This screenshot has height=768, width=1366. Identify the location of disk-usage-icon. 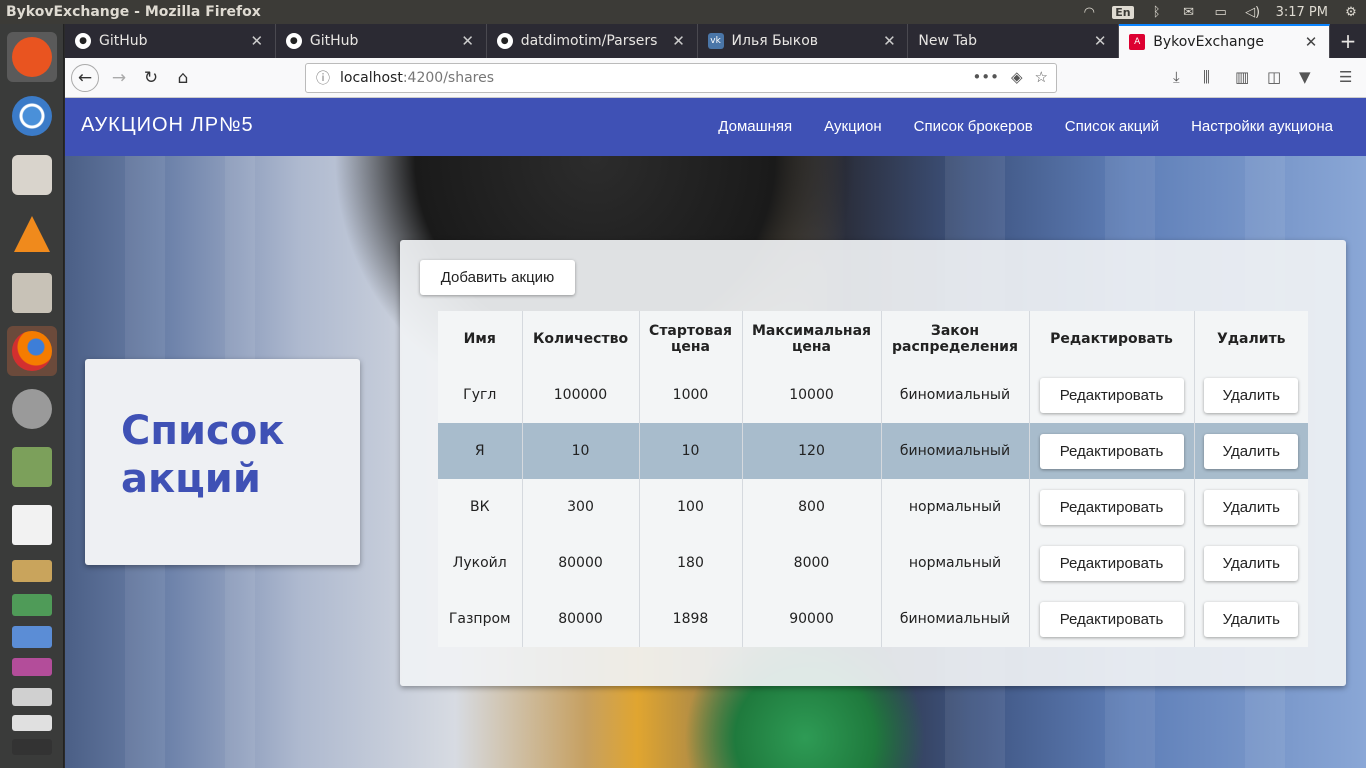
(32, 467).